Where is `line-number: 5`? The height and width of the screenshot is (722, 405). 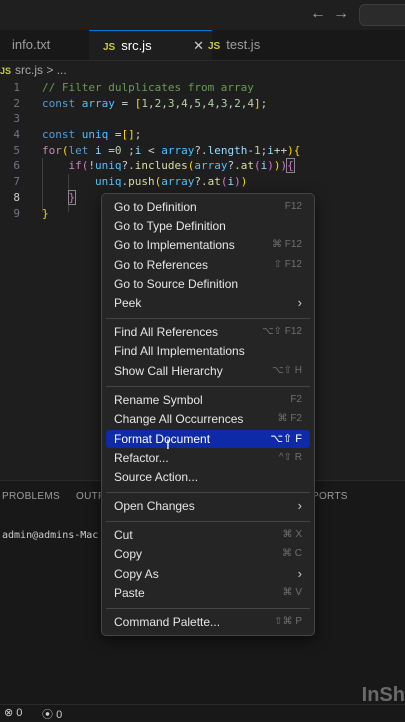 line-number: 5 is located at coordinates (16, 150).